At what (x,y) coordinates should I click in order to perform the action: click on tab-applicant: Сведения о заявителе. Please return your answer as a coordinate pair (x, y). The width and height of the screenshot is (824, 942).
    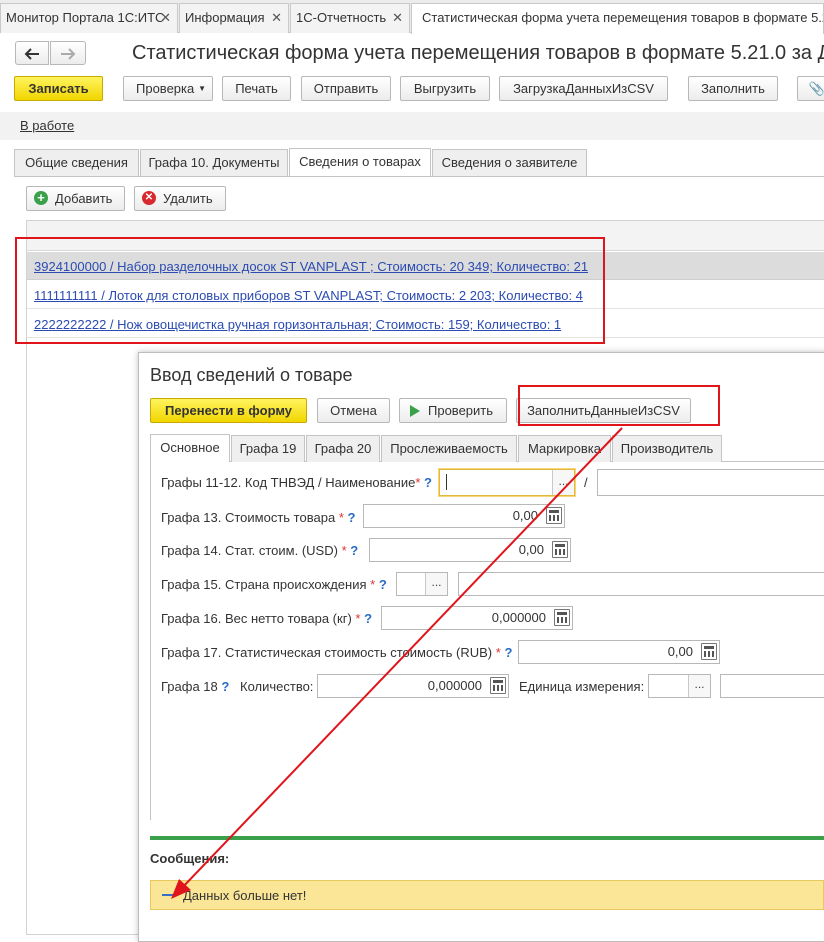
    Looking at the image, I should click on (509, 162).